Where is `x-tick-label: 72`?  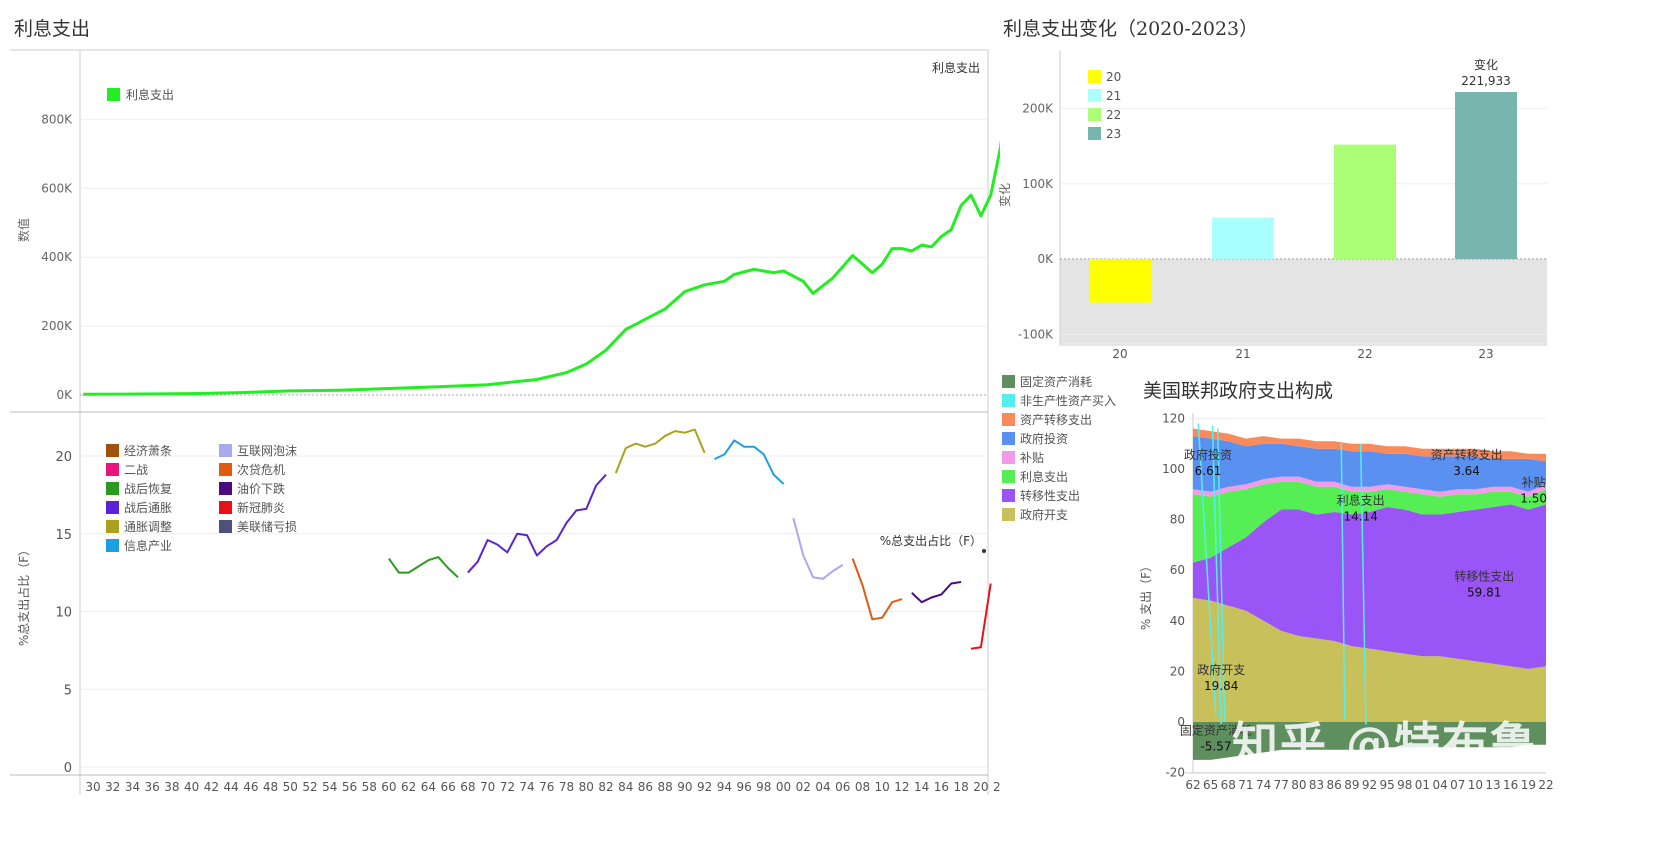
x-tick-label: 72 is located at coordinates (507, 787).